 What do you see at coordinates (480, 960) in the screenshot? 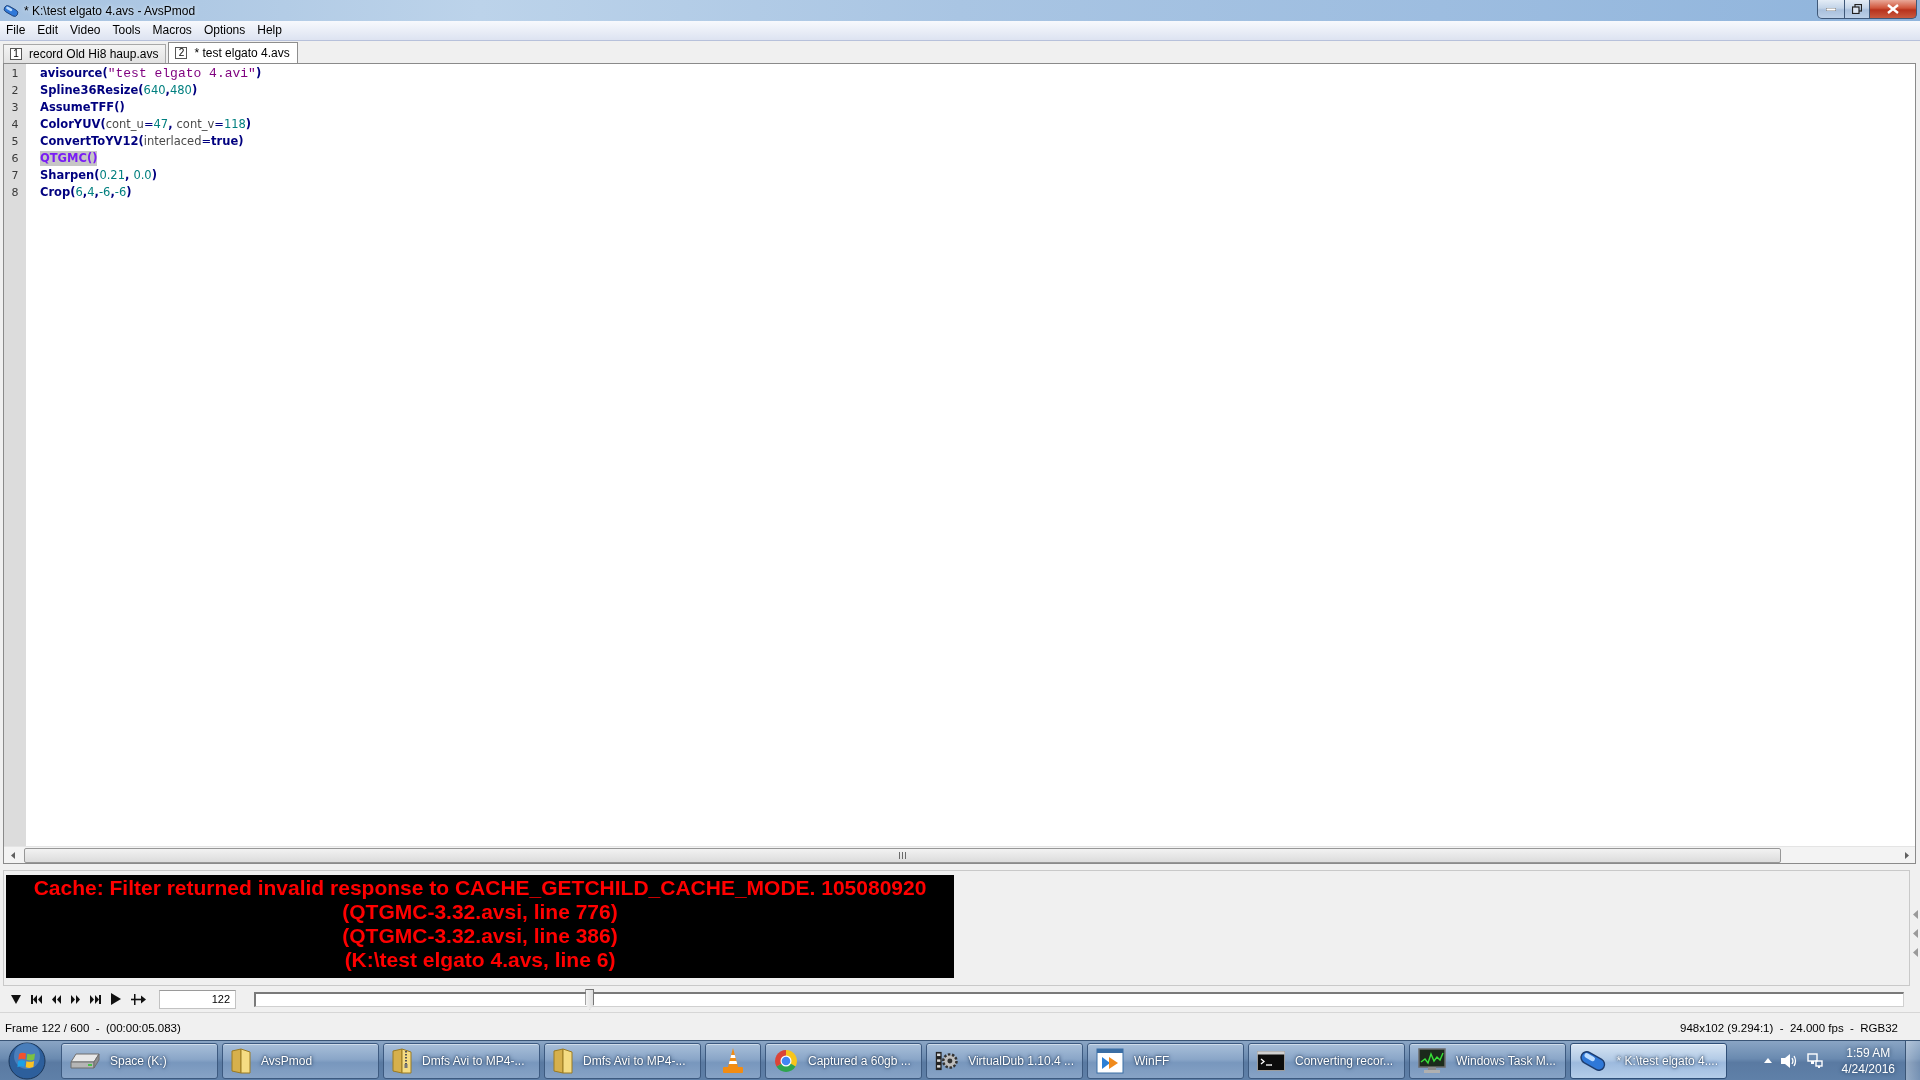
I see `error-message: (K:\test elgato 4.avs, line 6)` at bounding box center [480, 960].